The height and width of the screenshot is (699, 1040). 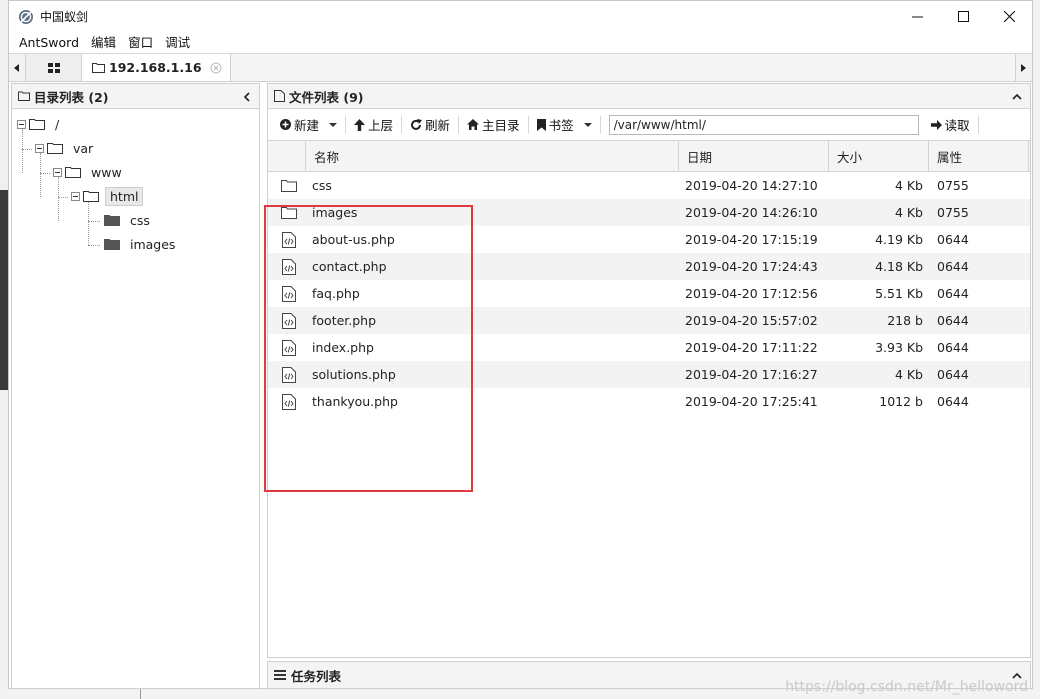 I want to click on arrow-up-icon, so click(x=360, y=124).